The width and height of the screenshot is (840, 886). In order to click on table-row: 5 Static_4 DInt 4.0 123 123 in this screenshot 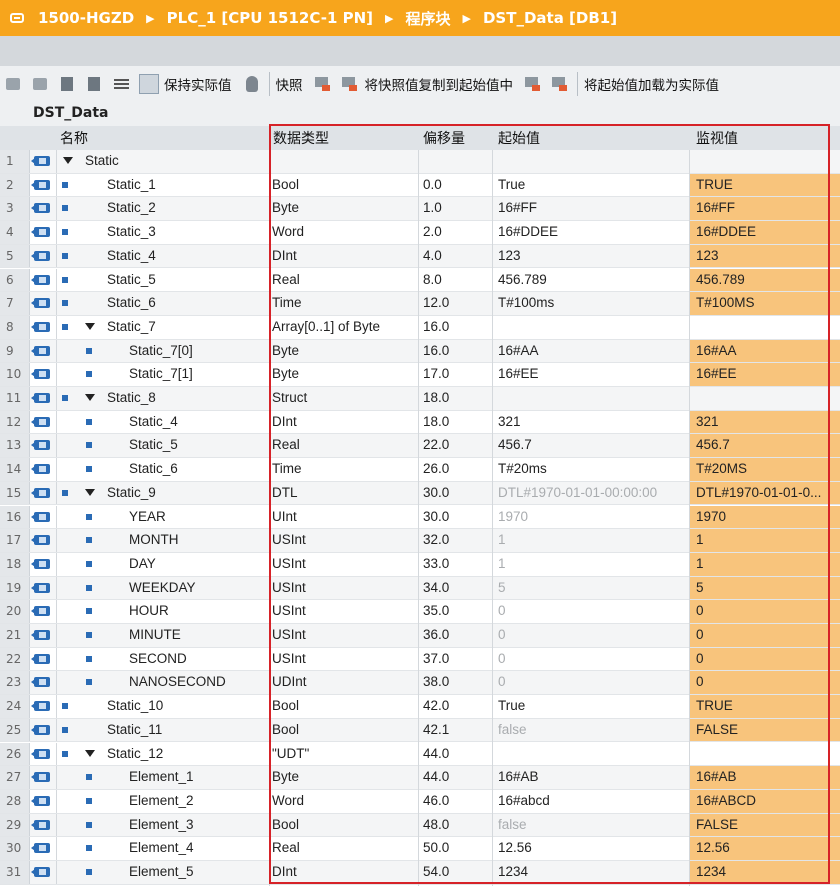, I will do `click(420, 256)`.